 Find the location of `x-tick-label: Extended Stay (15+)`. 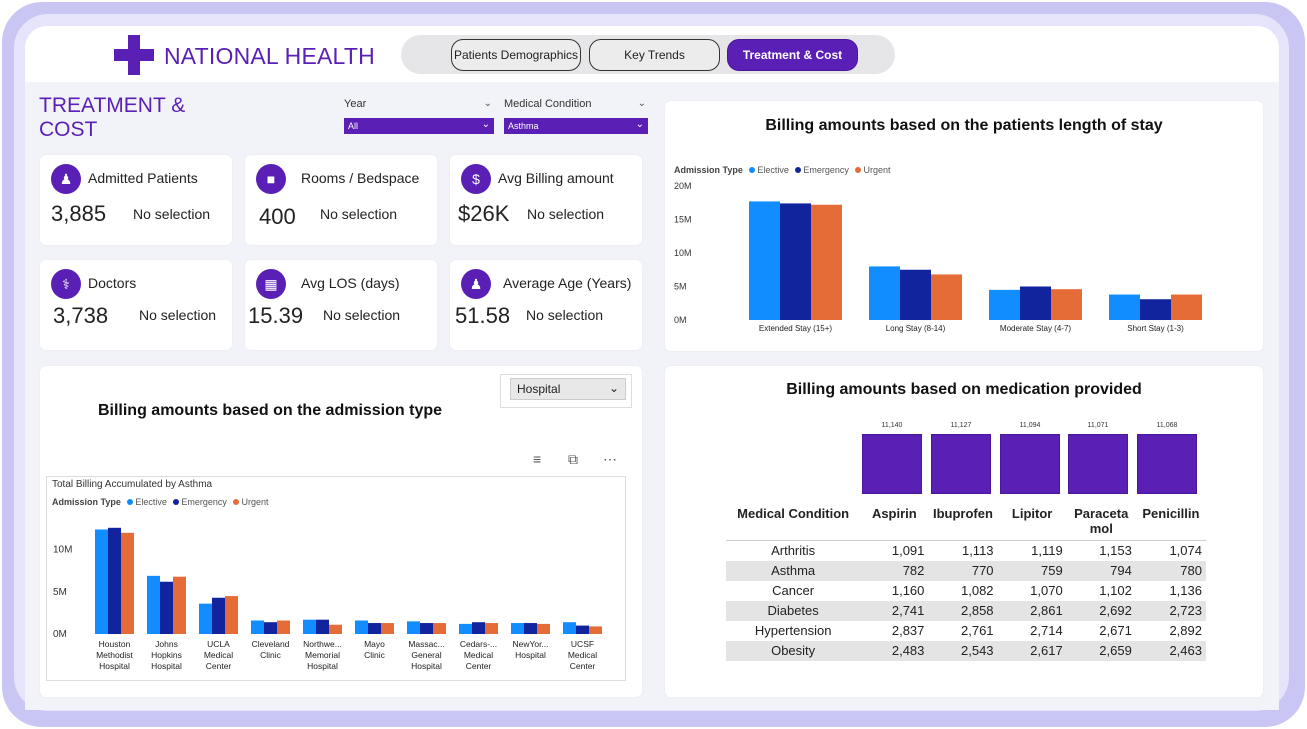

x-tick-label: Extended Stay (15+) is located at coordinates (795, 328).